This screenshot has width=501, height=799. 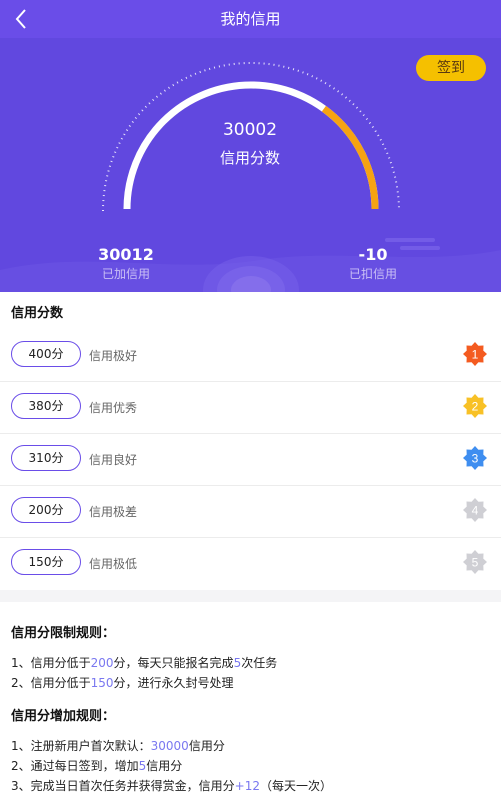 I want to click on rank-badge-number: 2, so click(x=475, y=407).